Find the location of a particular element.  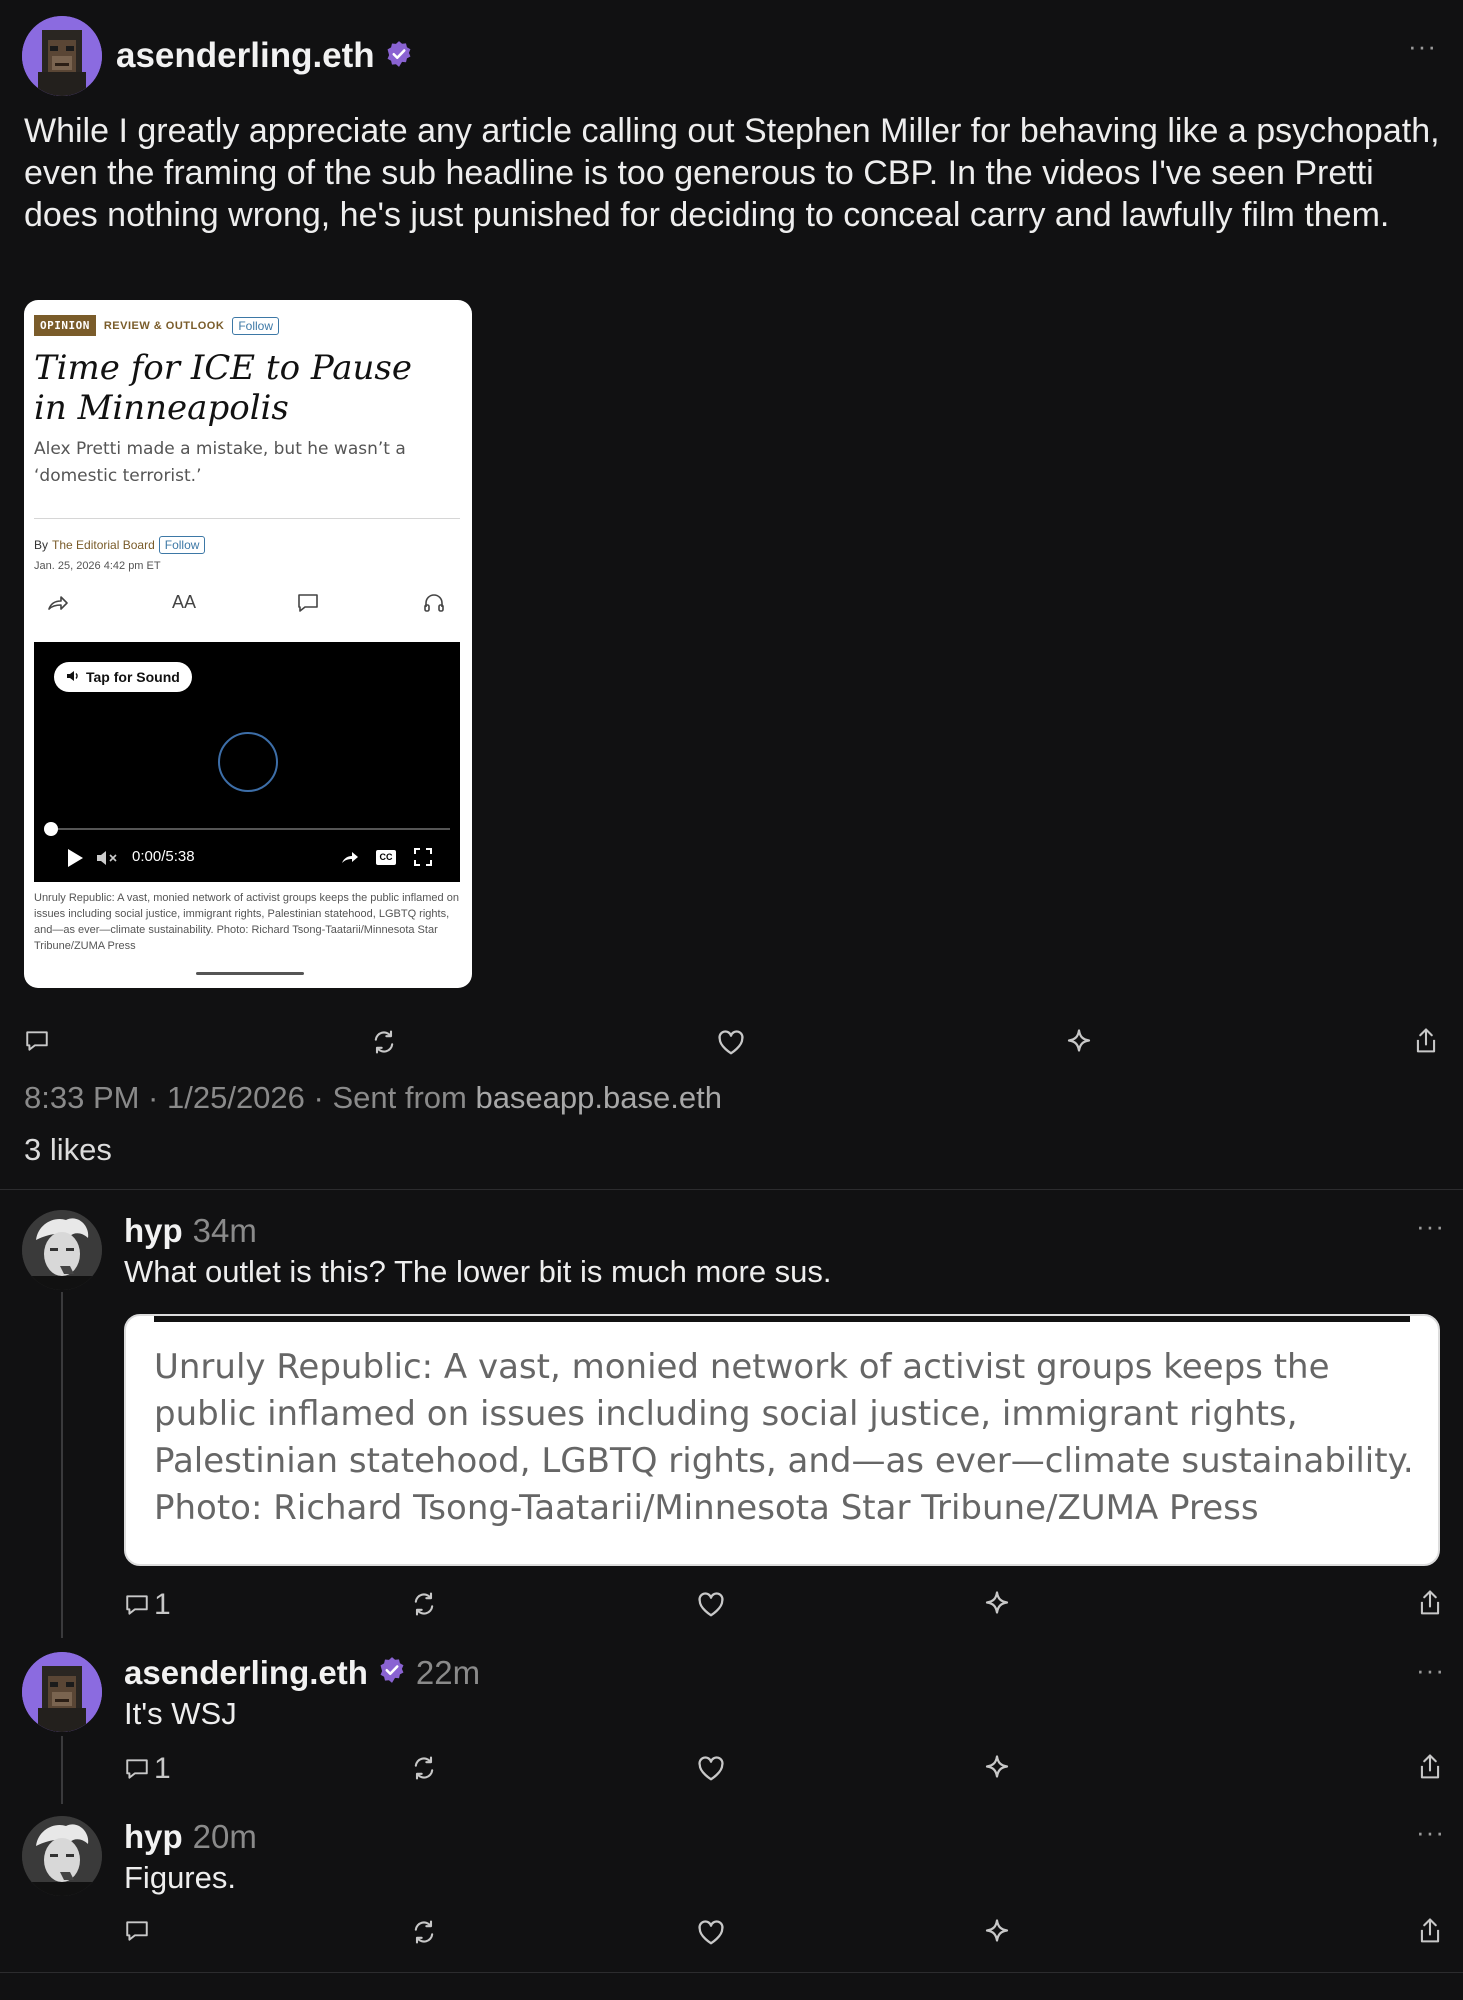

reply-author: asenderling.eth is located at coordinates (246, 1673).